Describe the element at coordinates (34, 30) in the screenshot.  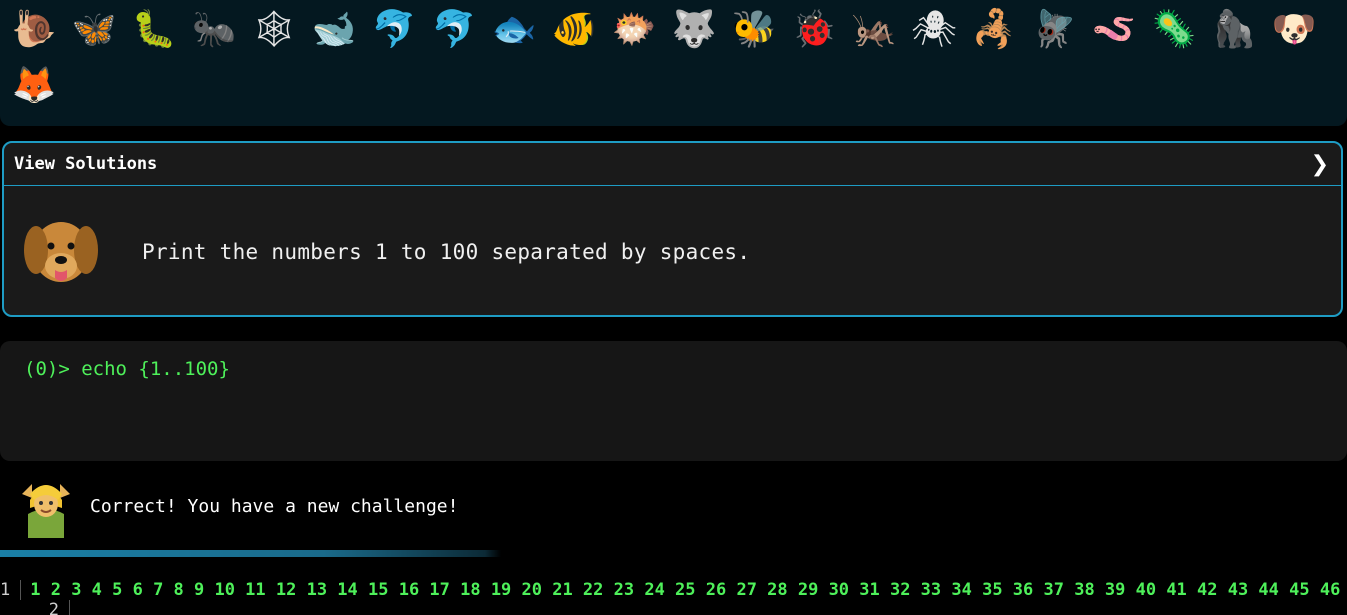
I see `snail-icon: 🐌` at that location.